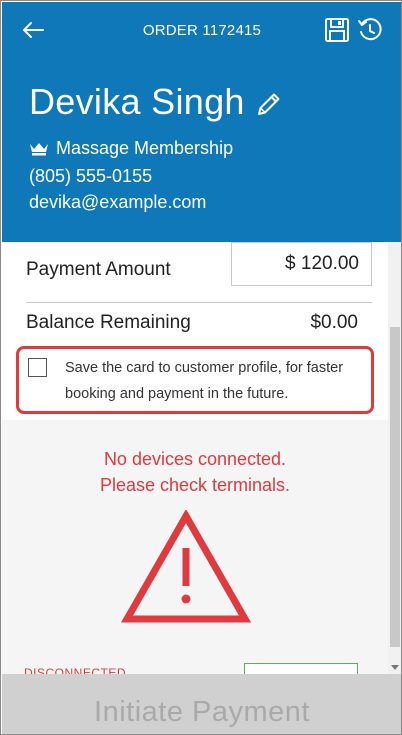 The height and width of the screenshot is (735, 402). I want to click on history-button, so click(370, 30).